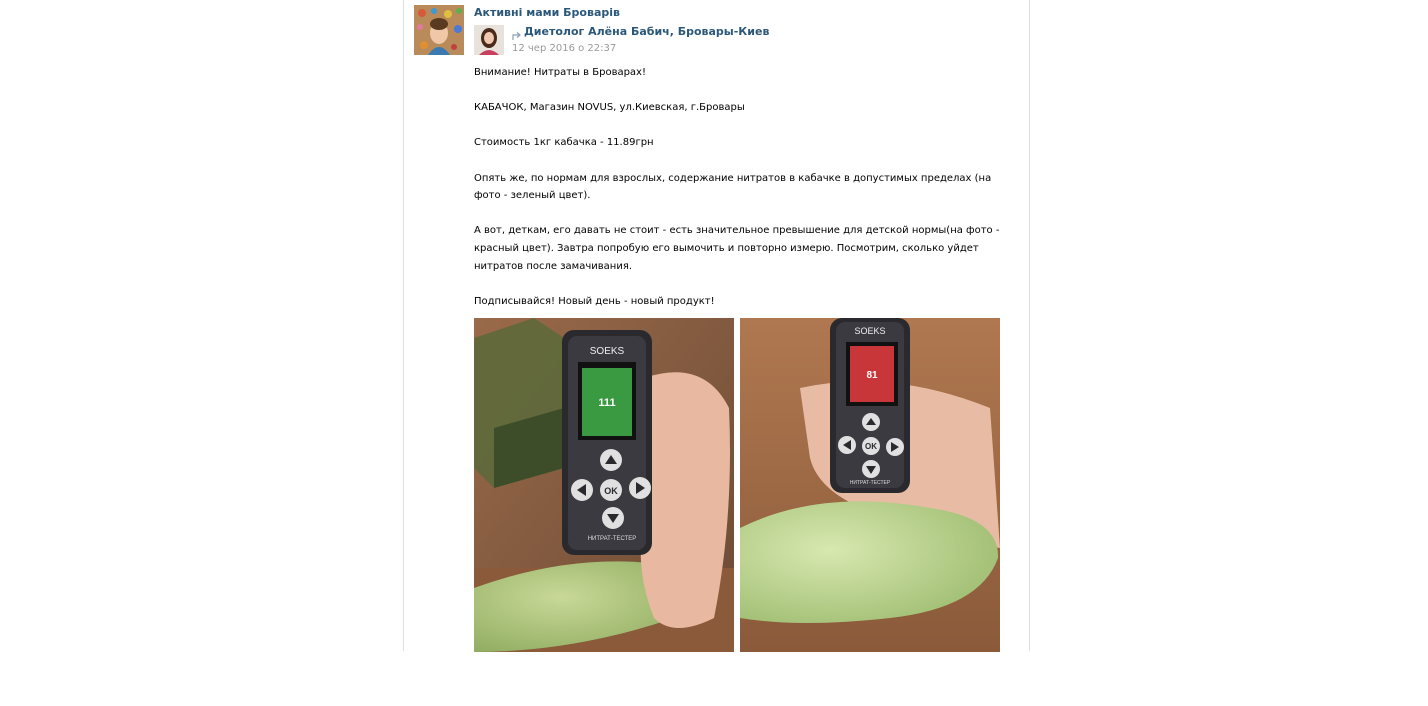  I want to click on post-paragraph: Стоимость 1кг кабачка - 11.89грн, so click(564, 143).